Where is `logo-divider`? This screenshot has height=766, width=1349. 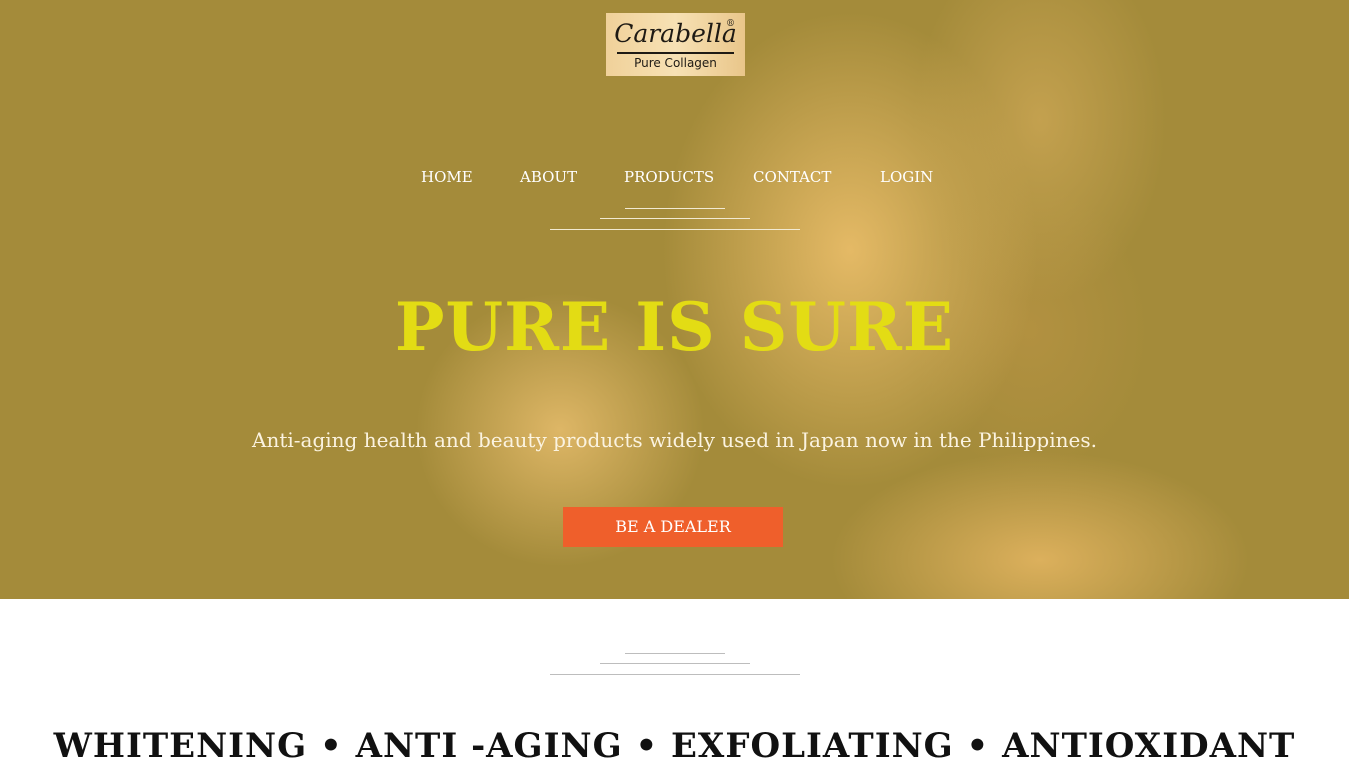 logo-divider is located at coordinates (675, 53).